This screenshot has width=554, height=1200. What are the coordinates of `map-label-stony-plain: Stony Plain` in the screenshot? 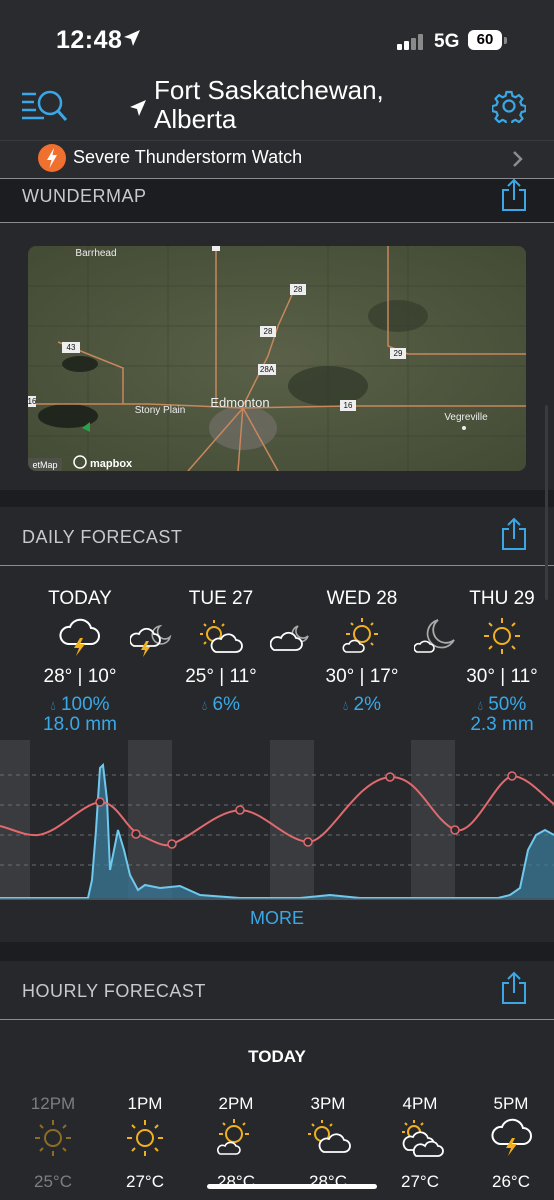 It's located at (160, 410).